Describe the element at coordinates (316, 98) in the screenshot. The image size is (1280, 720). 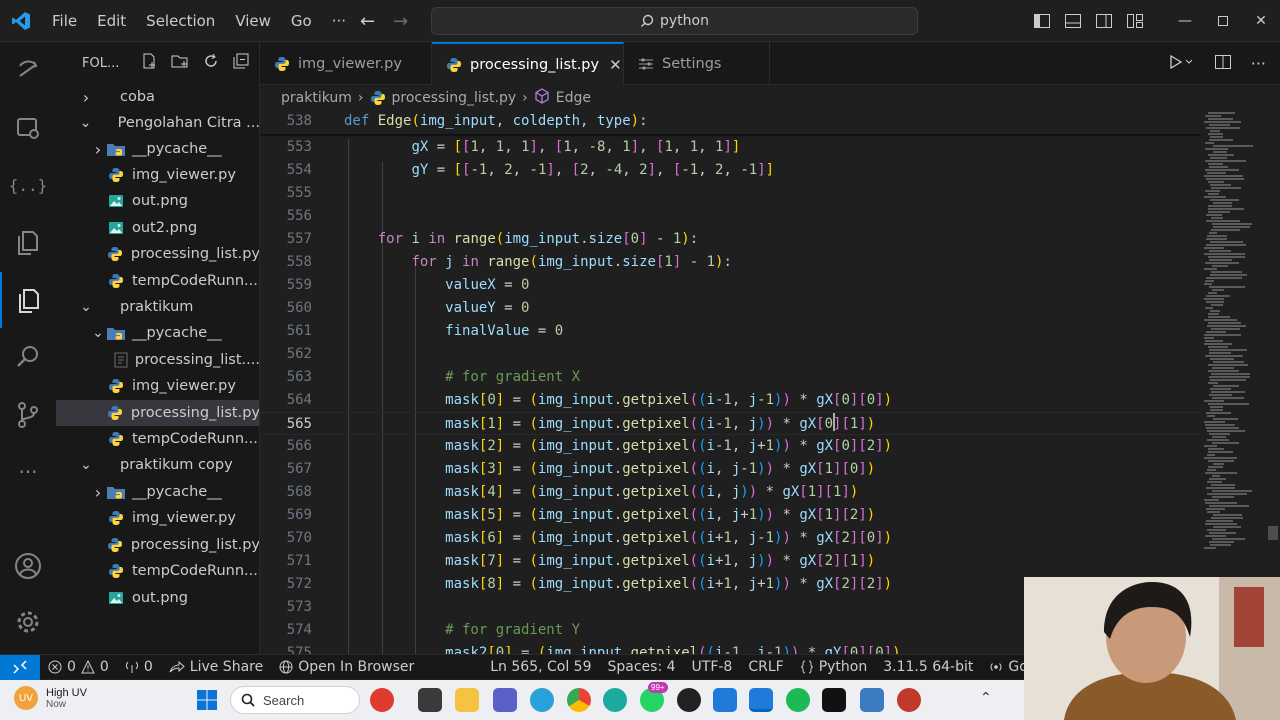
I see `breadcrumb-folder: praktikum` at that location.